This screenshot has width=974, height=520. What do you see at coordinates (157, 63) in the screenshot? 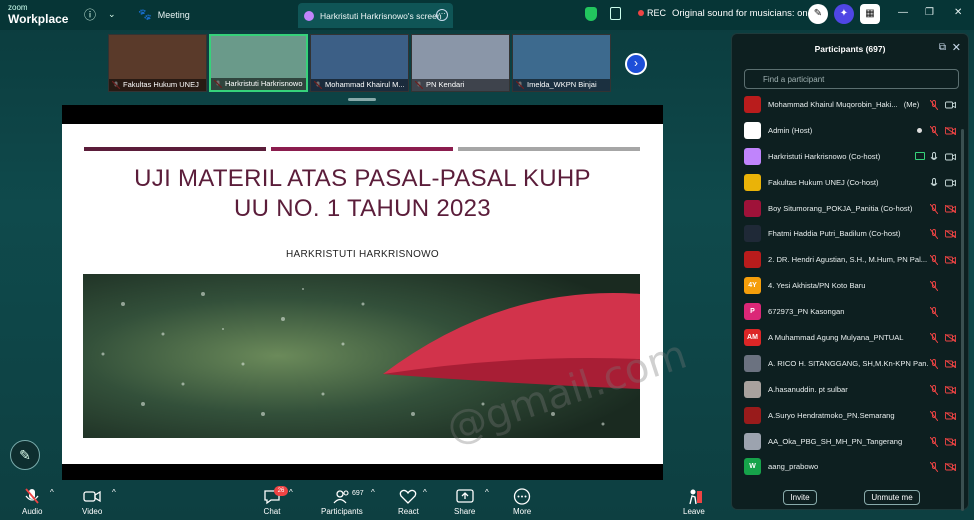
I see `video-thumbnail: Fakultas Hukum UNEJ` at bounding box center [157, 63].